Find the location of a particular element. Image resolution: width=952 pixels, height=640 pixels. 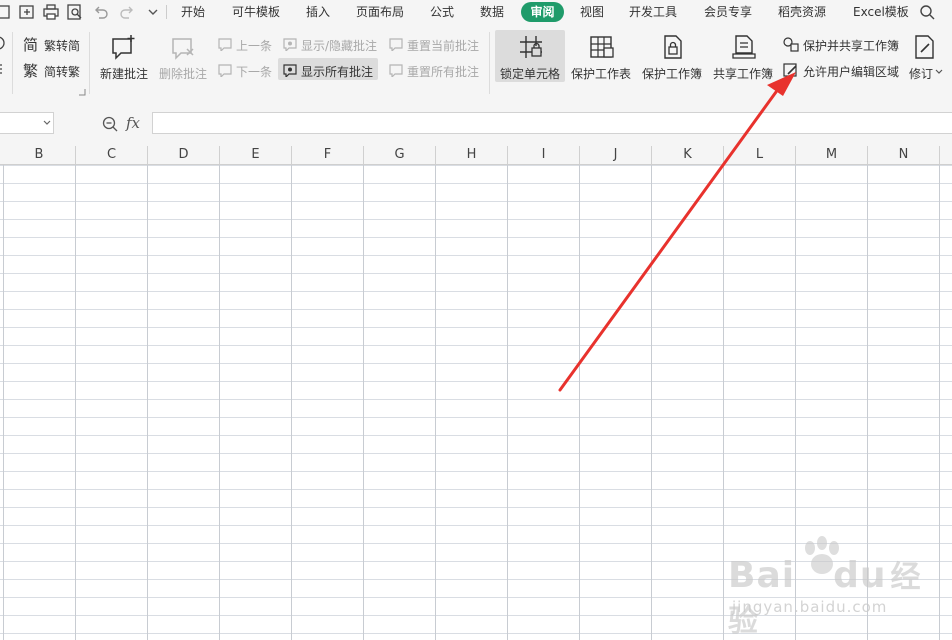

tab-member-exclusive: 会员专享 is located at coordinates (728, 12).